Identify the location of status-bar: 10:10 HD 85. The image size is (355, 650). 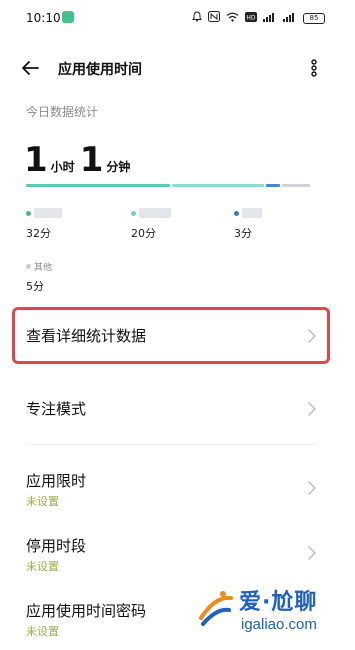
(177, 17).